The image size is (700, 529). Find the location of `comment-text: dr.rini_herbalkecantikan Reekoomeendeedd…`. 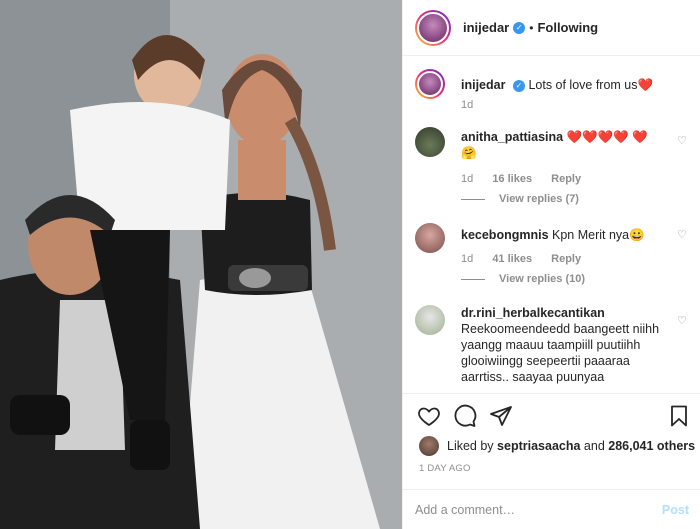

comment-text: dr.rini_herbalkecantikan Reekoomeendeedd… is located at coordinates (561, 345).